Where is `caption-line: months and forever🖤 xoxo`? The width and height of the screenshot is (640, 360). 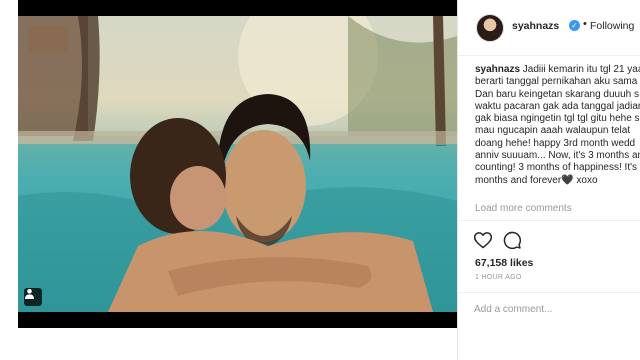 caption-line: months and forever🖤 xoxo is located at coordinates (557, 181).